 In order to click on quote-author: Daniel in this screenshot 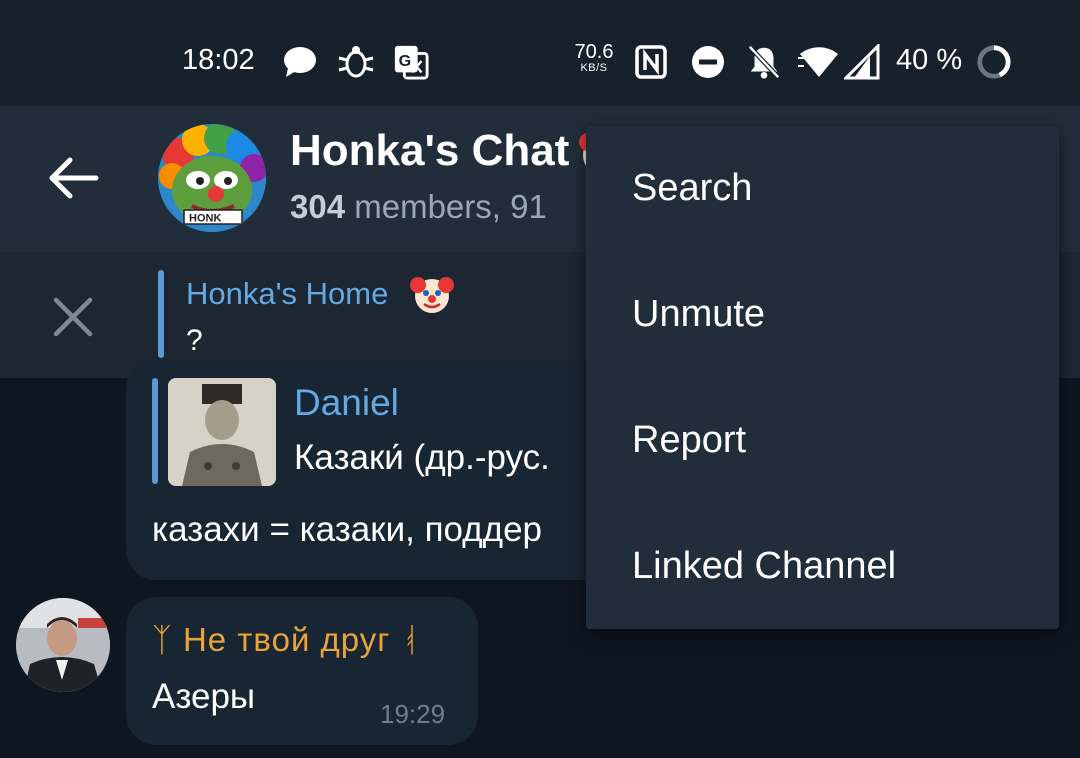, I will do `click(346, 402)`.